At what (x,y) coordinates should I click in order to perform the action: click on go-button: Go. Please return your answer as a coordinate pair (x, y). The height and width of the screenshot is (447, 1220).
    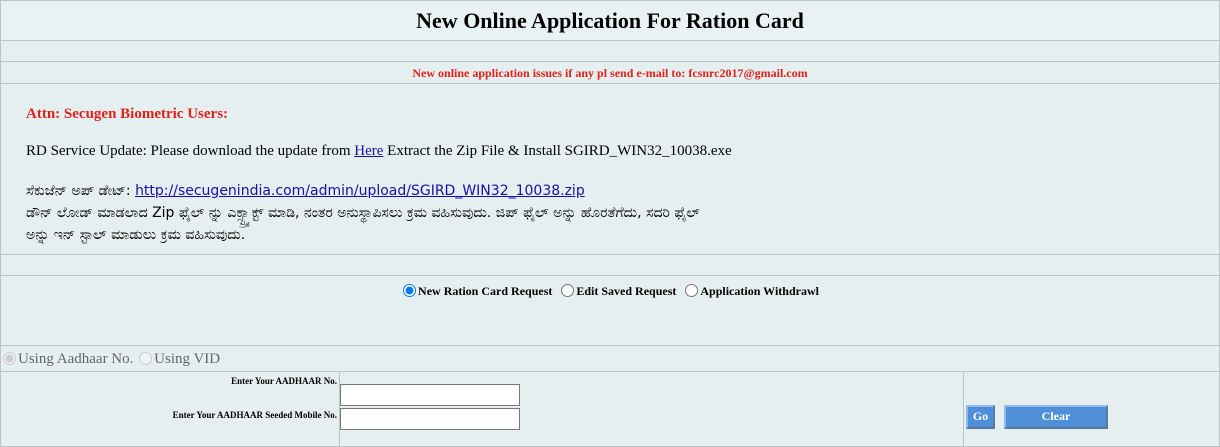
    Looking at the image, I should click on (980, 417).